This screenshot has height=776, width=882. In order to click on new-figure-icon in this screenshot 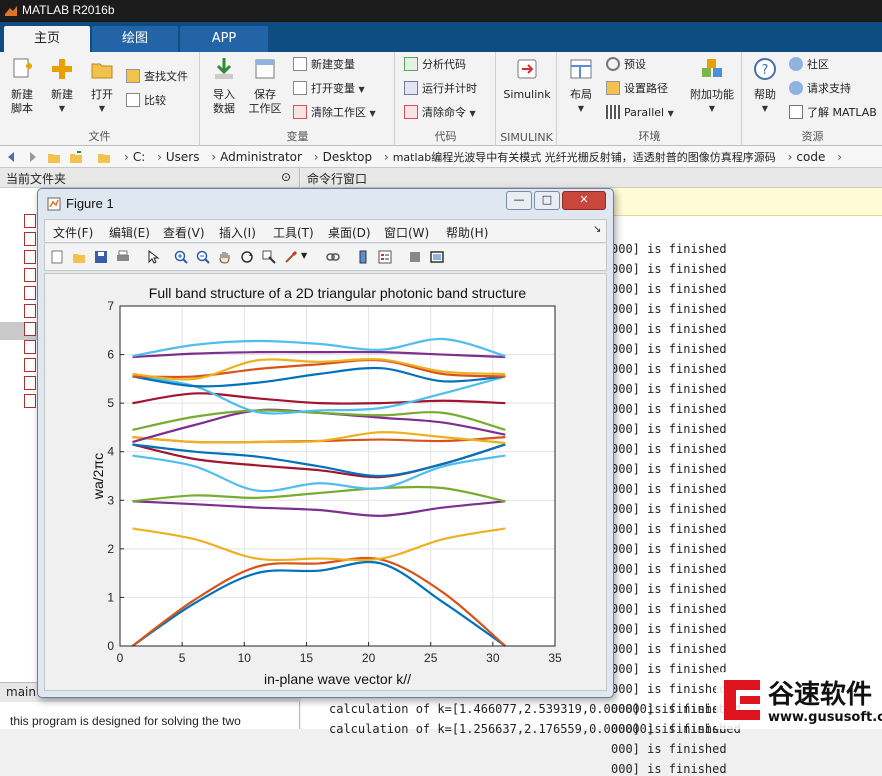, I will do `click(57, 257)`.